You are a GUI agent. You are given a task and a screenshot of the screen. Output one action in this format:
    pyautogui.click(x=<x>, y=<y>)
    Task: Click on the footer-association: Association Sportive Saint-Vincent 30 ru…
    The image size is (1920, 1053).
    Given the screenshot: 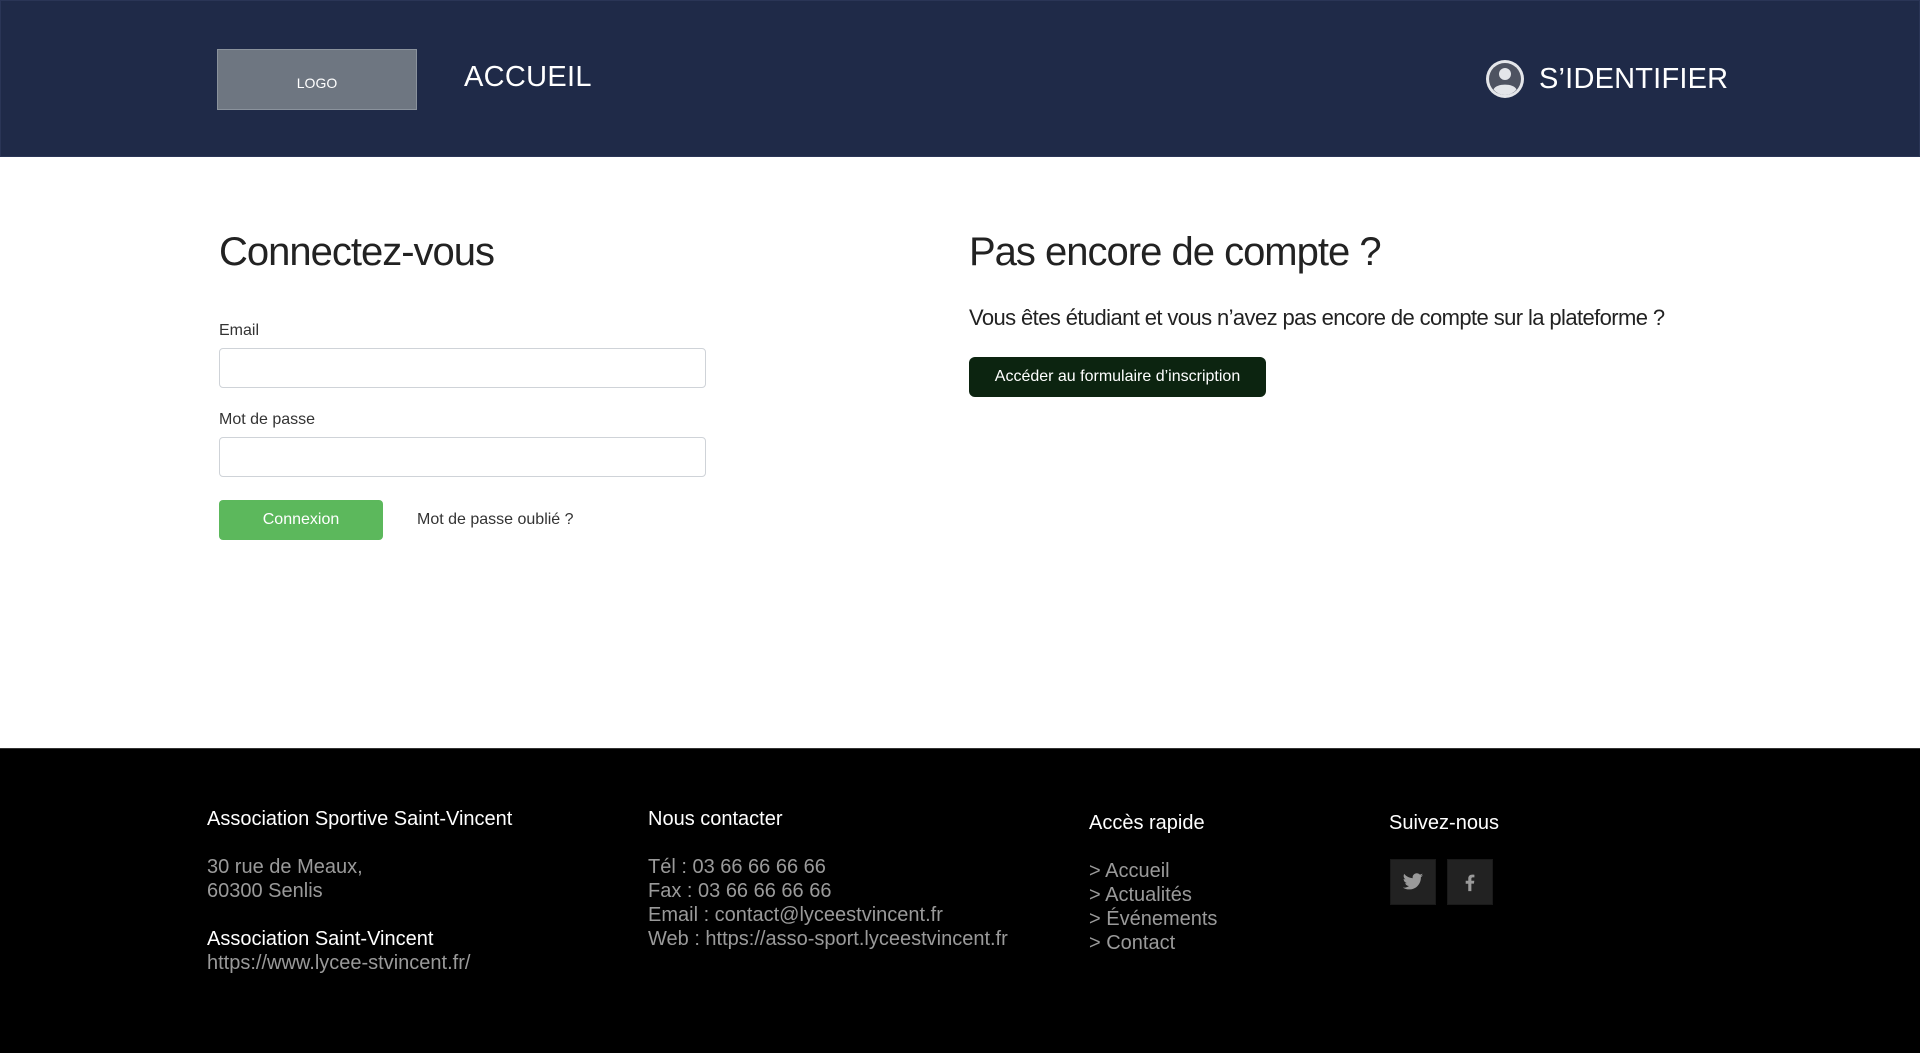 What is the action you would take?
    pyautogui.click(x=359, y=891)
    